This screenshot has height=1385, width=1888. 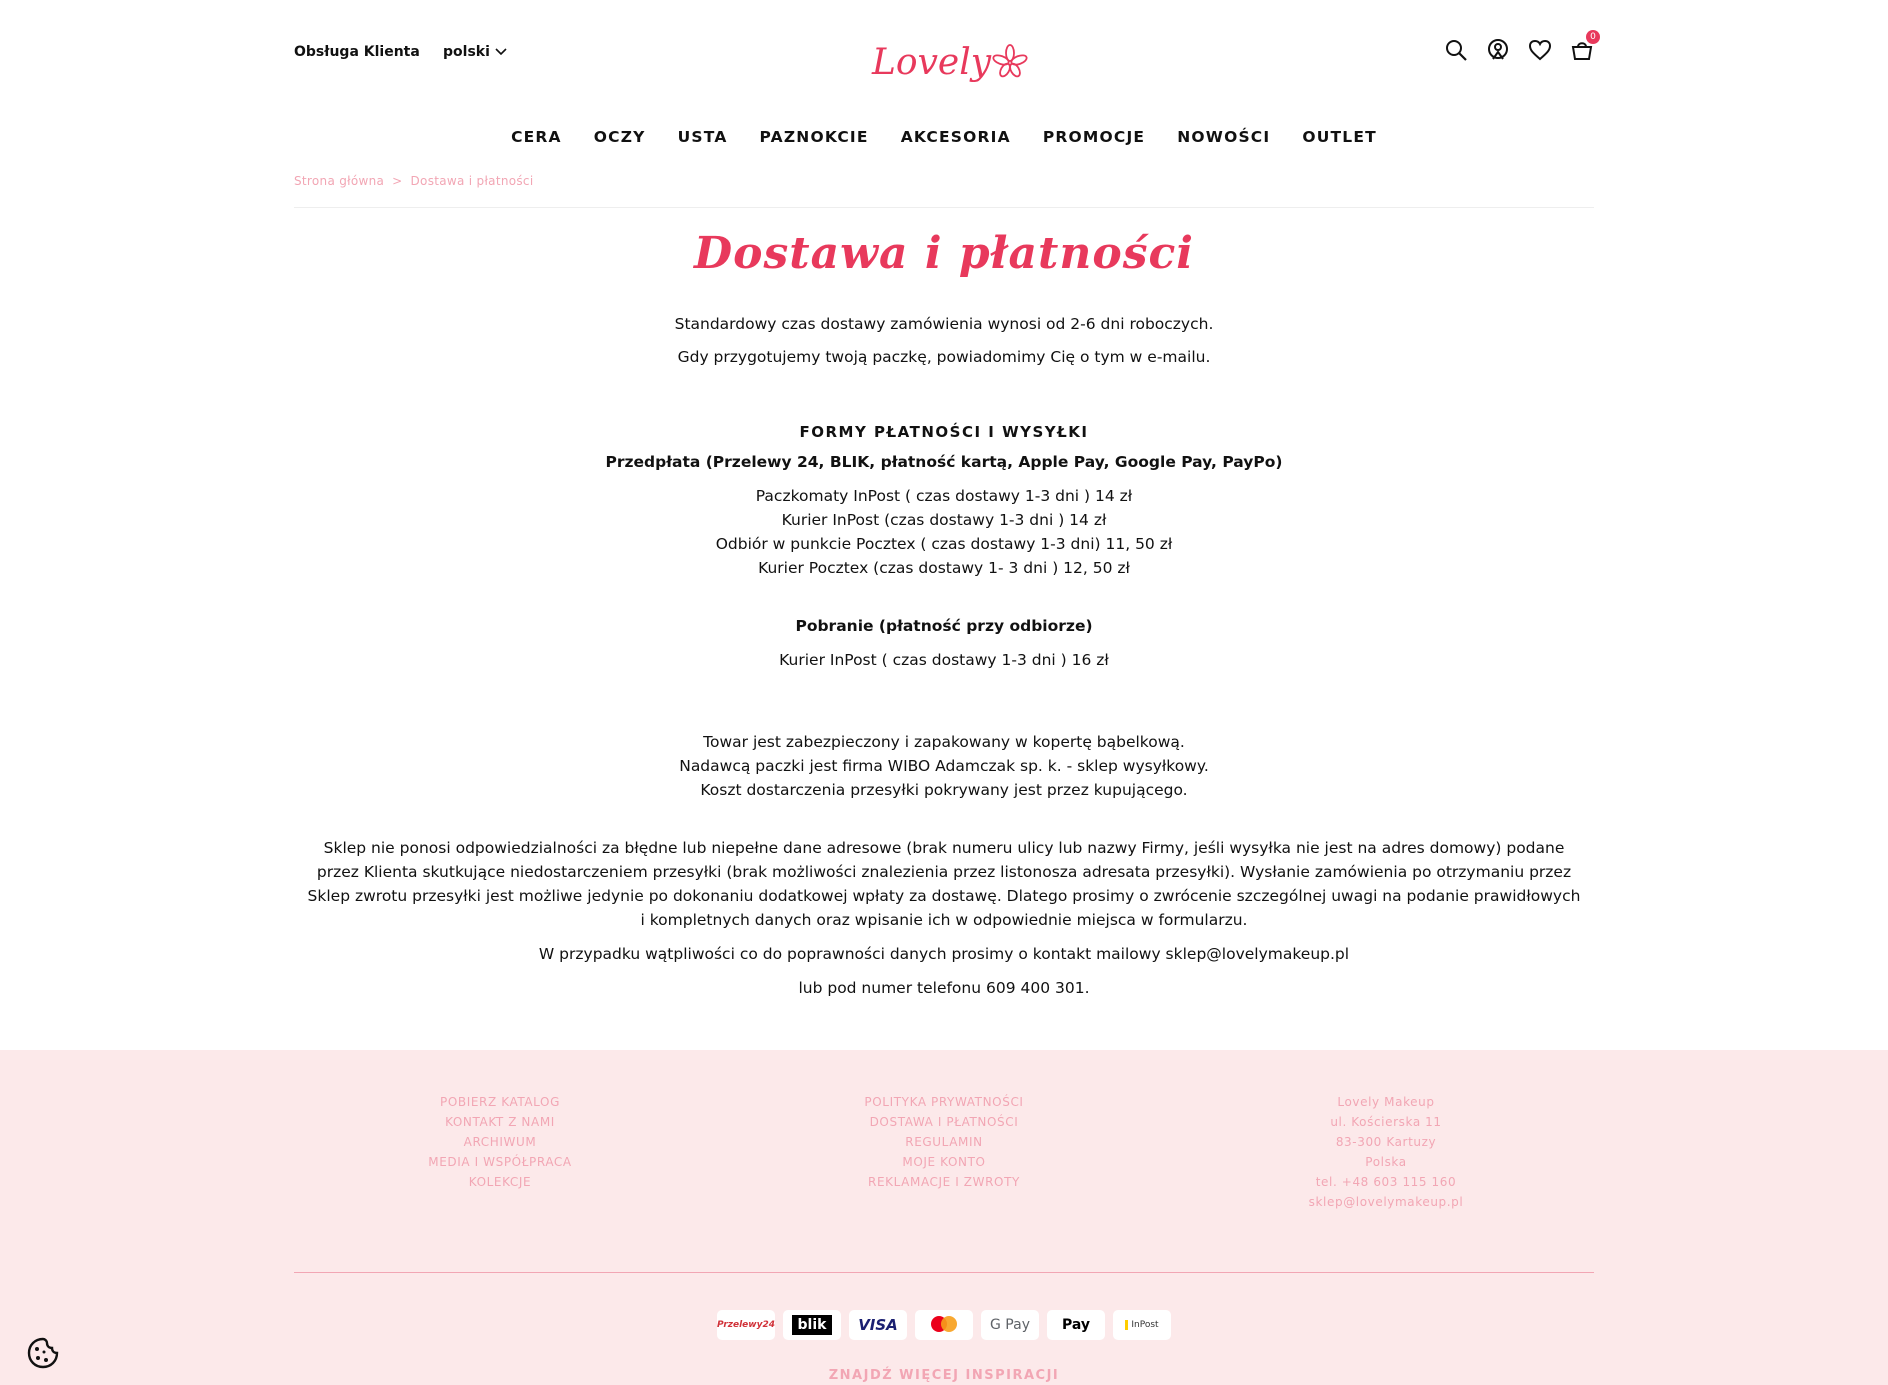 I want to click on przelewy24-logo: Przelewy24, so click(x=746, y=1325).